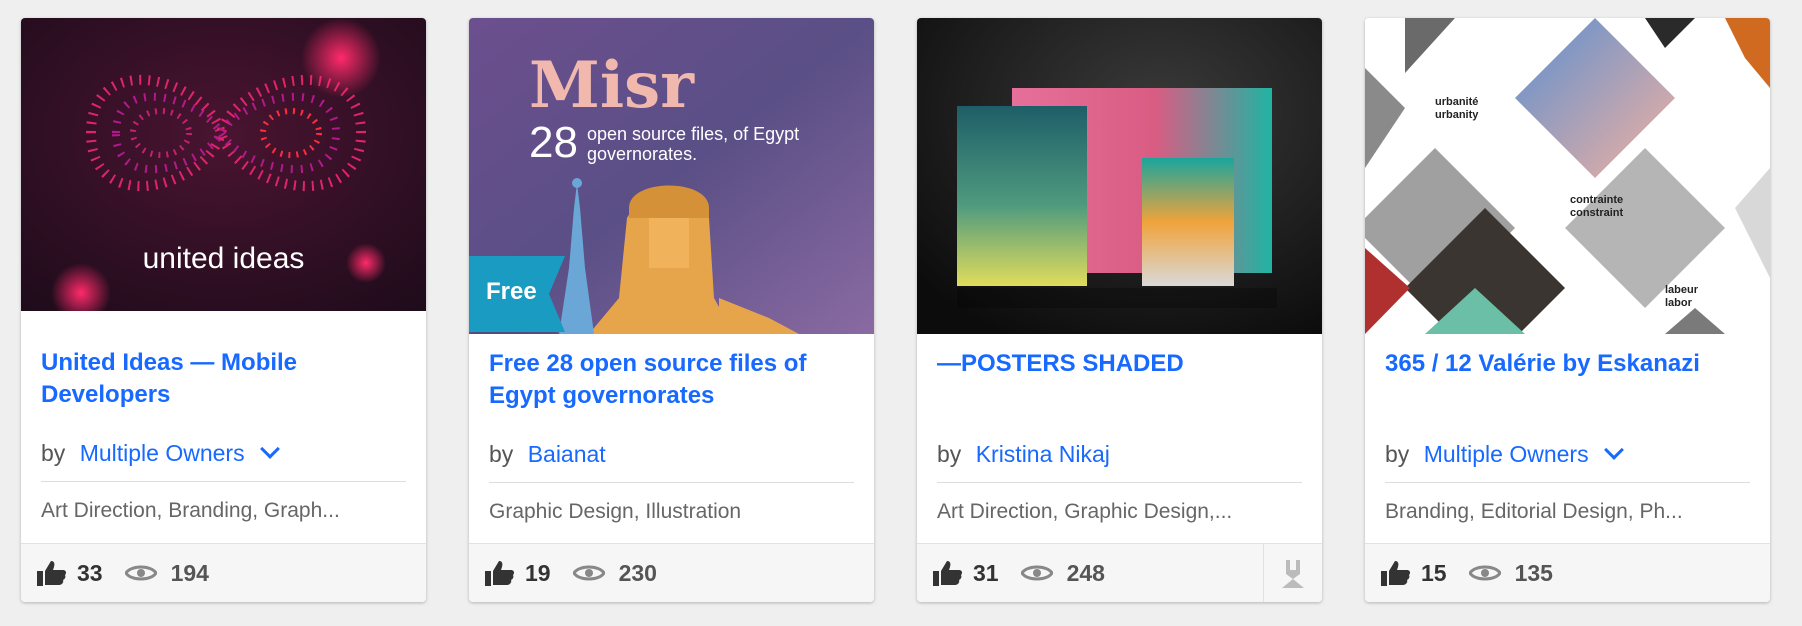 This screenshot has width=1802, height=626. I want to click on project-stats: 31 248, so click(1119, 572).